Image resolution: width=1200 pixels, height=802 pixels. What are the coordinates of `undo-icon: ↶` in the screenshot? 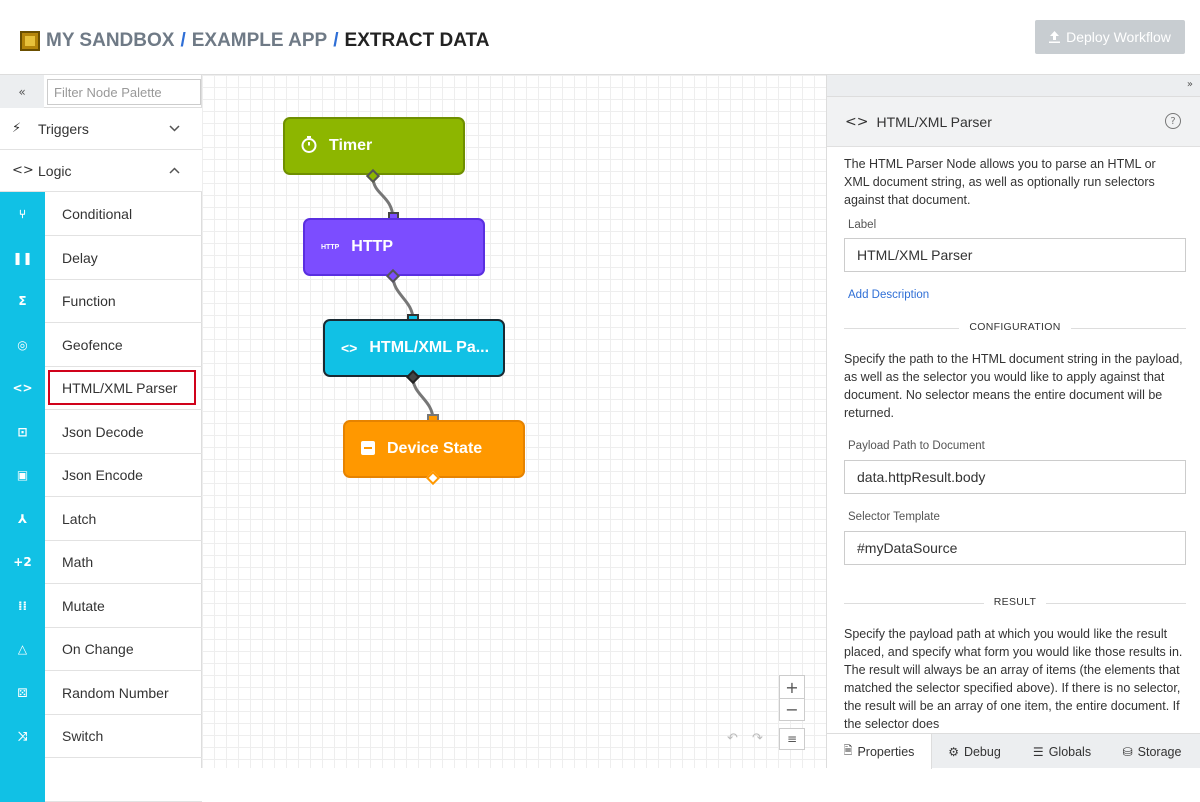 It's located at (732, 738).